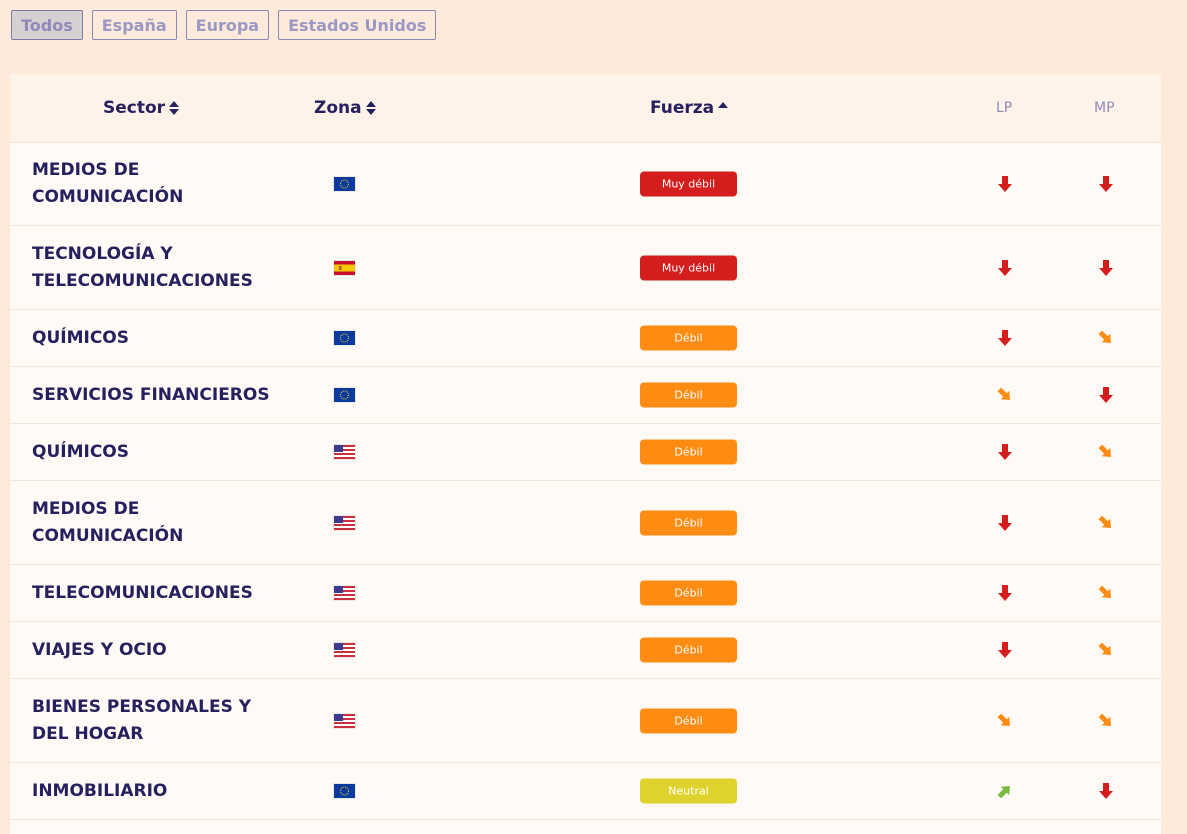  What do you see at coordinates (357, 25) in the screenshot?
I see `filter-estados-unidos-button: Estados Unidos` at bounding box center [357, 25].